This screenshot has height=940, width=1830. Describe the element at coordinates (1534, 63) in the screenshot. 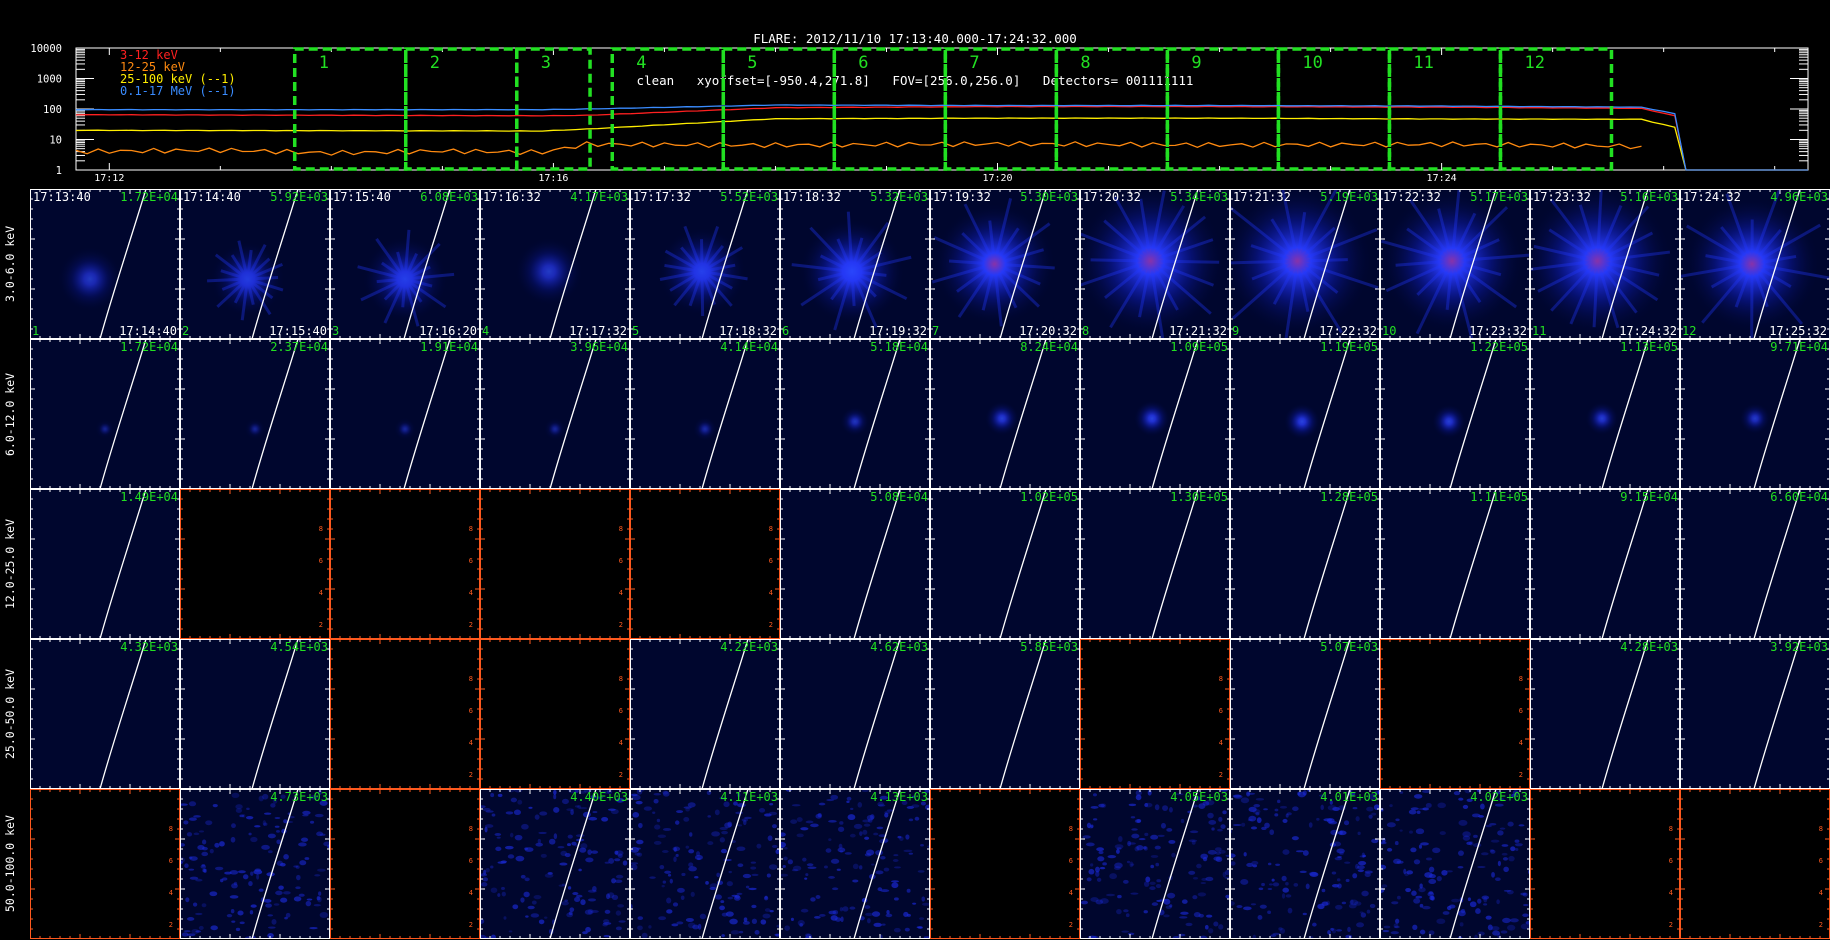

I see `interval-label: 12` at that location.